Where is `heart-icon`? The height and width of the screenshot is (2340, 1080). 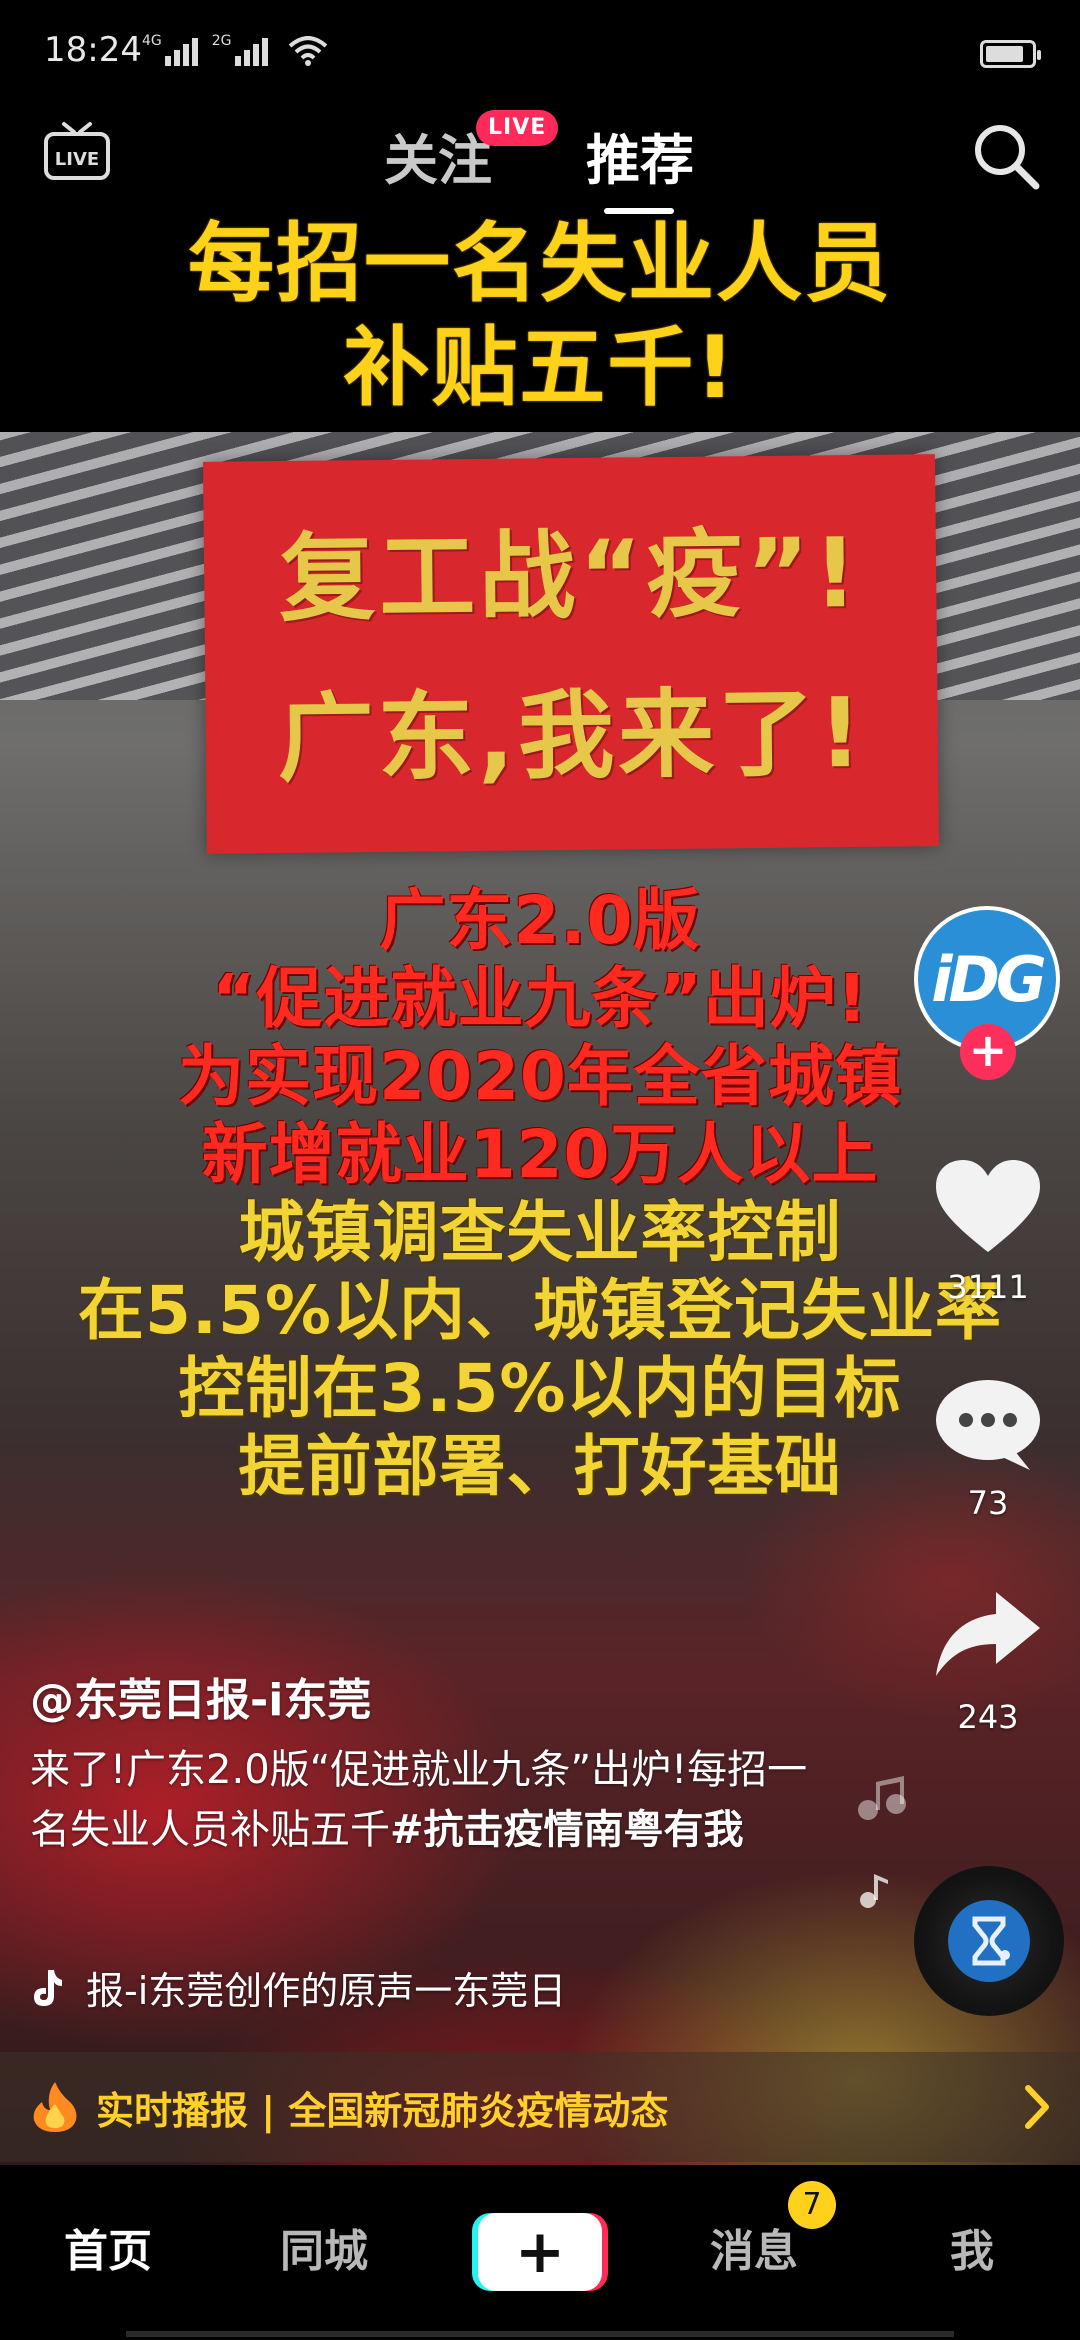 heart-icon is located at coordinates (988, 1206).